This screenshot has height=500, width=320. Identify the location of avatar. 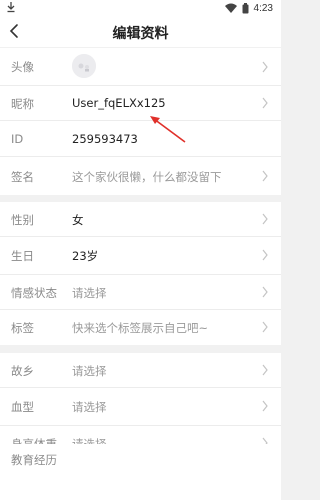
(84, 66).